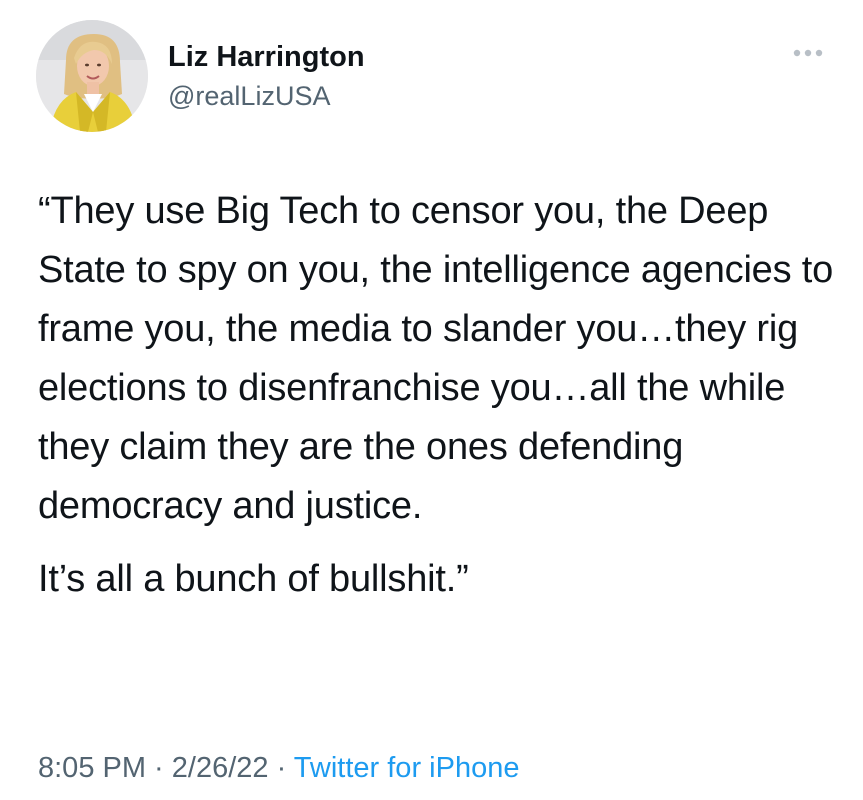  Describe the element at coordinates (92, 768) in the screenshot. I see `tweet-time: 8:05 PM` at that location.